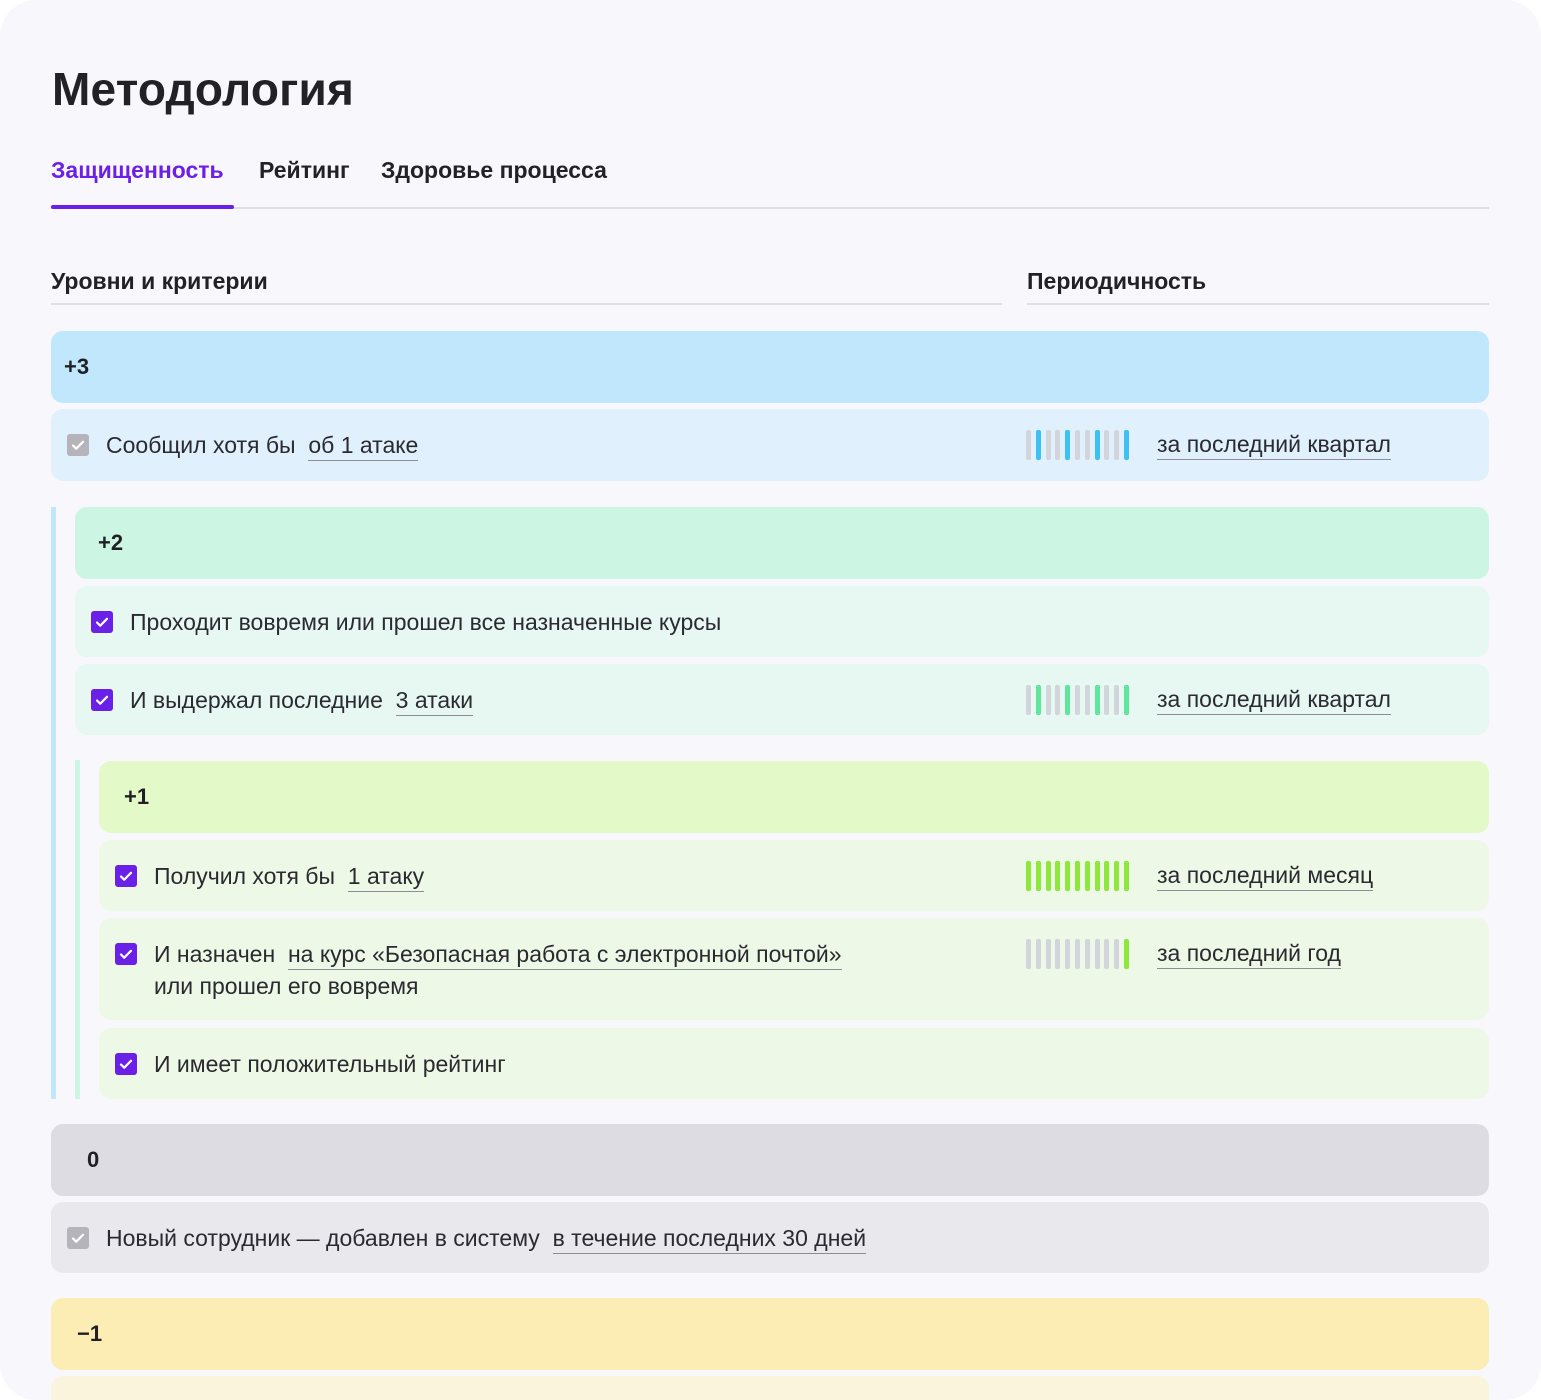  I want to click on criterion-value-link: об 1 атаке, so click(363, 446).